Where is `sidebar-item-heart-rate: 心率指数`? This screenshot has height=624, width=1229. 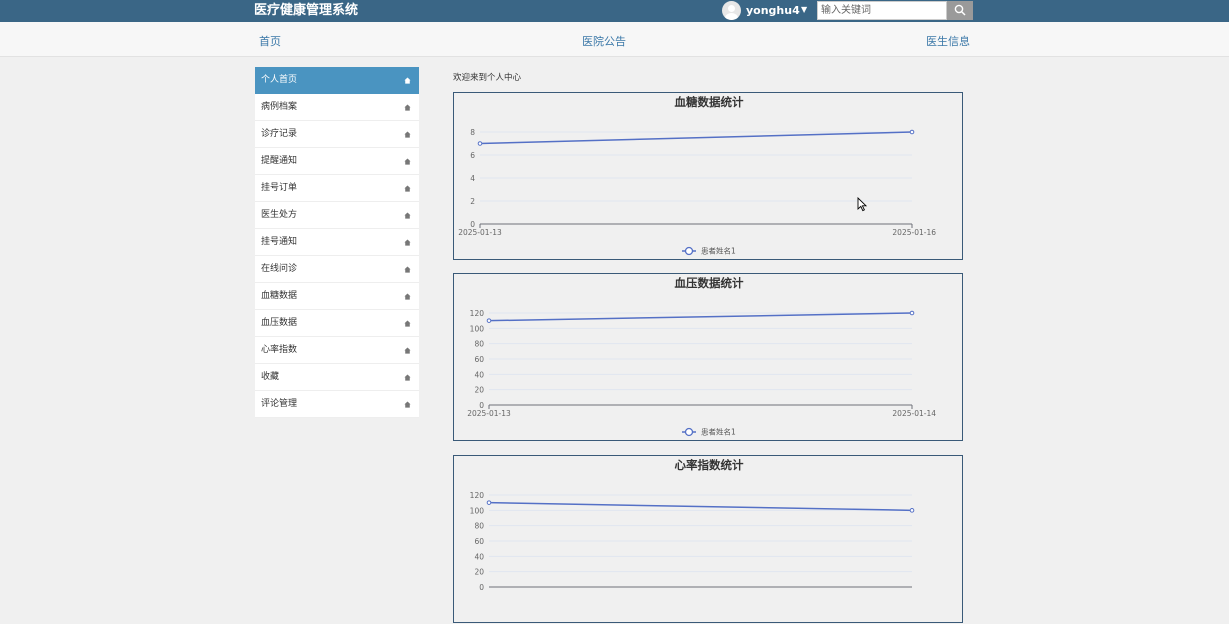
sidebar-item-heart-rate: 心率指数 is located at coordinates (337, 350).